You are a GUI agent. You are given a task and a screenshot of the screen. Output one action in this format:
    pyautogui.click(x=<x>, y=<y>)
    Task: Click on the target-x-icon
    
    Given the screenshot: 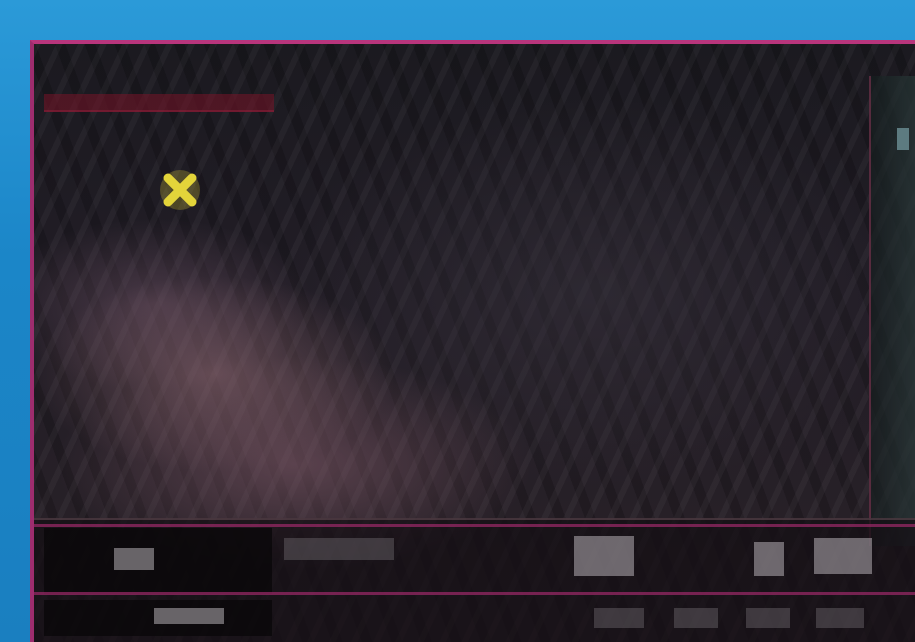 What is the action you would take?
    pyautogui.click(x=180, y=190)
    